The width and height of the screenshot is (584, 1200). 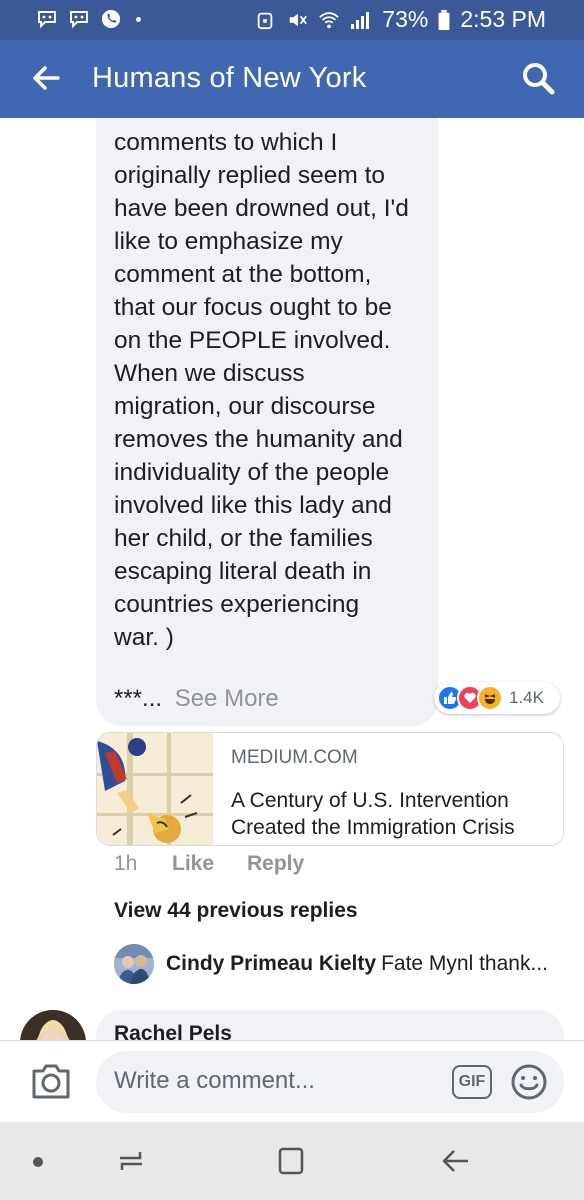 I want to click on comment-time: 1h, so click(x=126, y=863).